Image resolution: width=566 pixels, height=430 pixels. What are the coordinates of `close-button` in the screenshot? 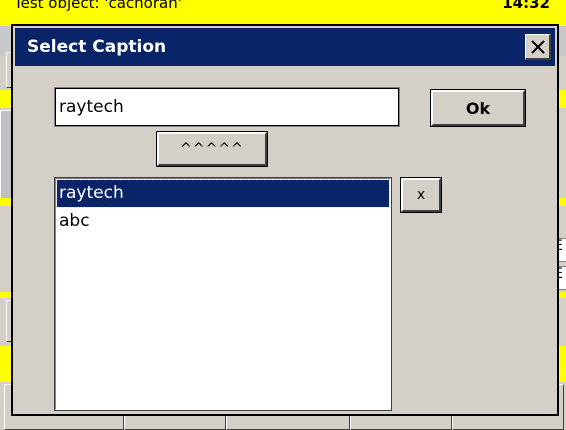 It's located at (538, 47).